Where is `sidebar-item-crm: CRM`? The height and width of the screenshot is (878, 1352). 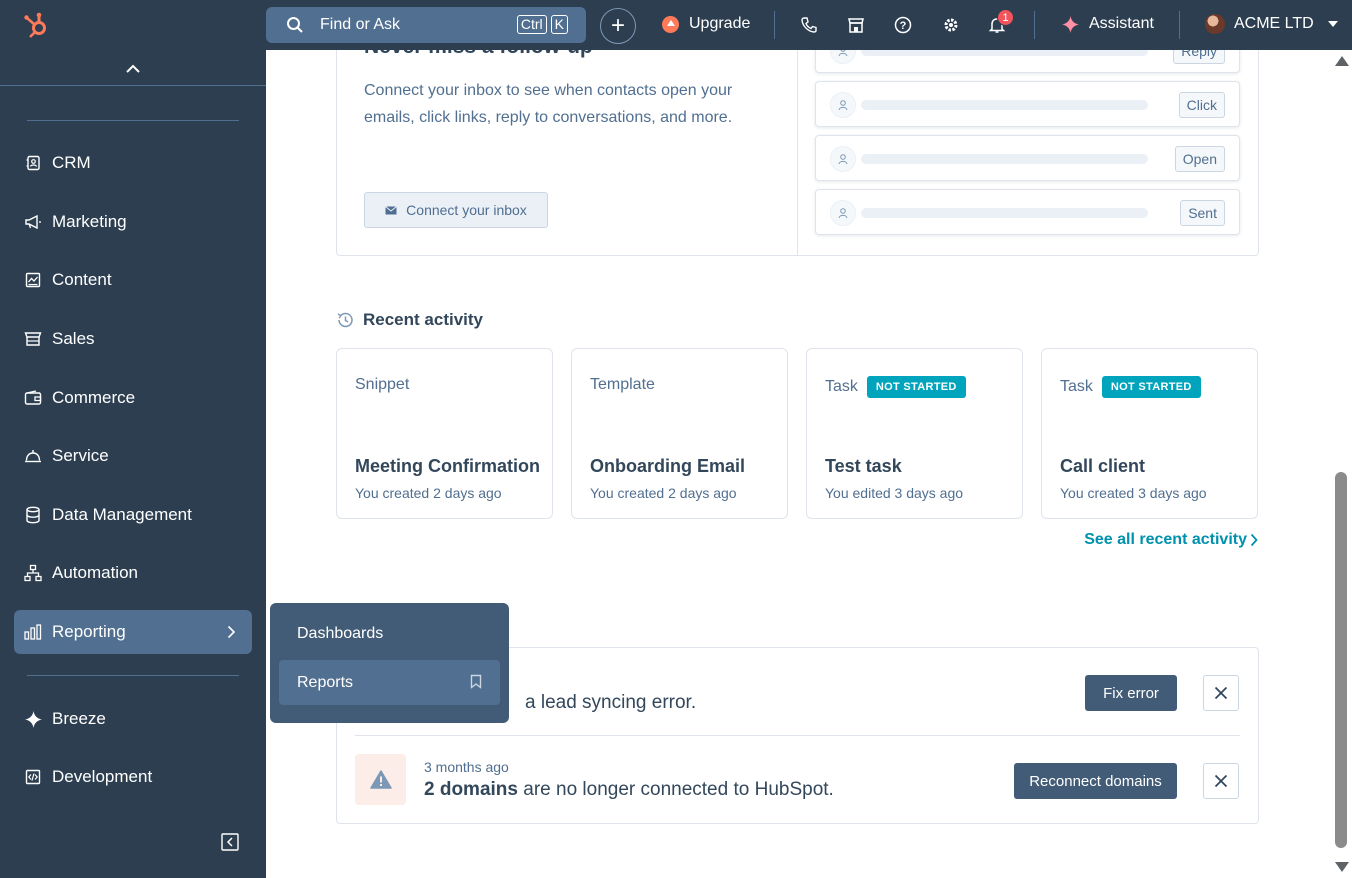 sidebar-item-crm: CRM is located at coordinates (133, 163).